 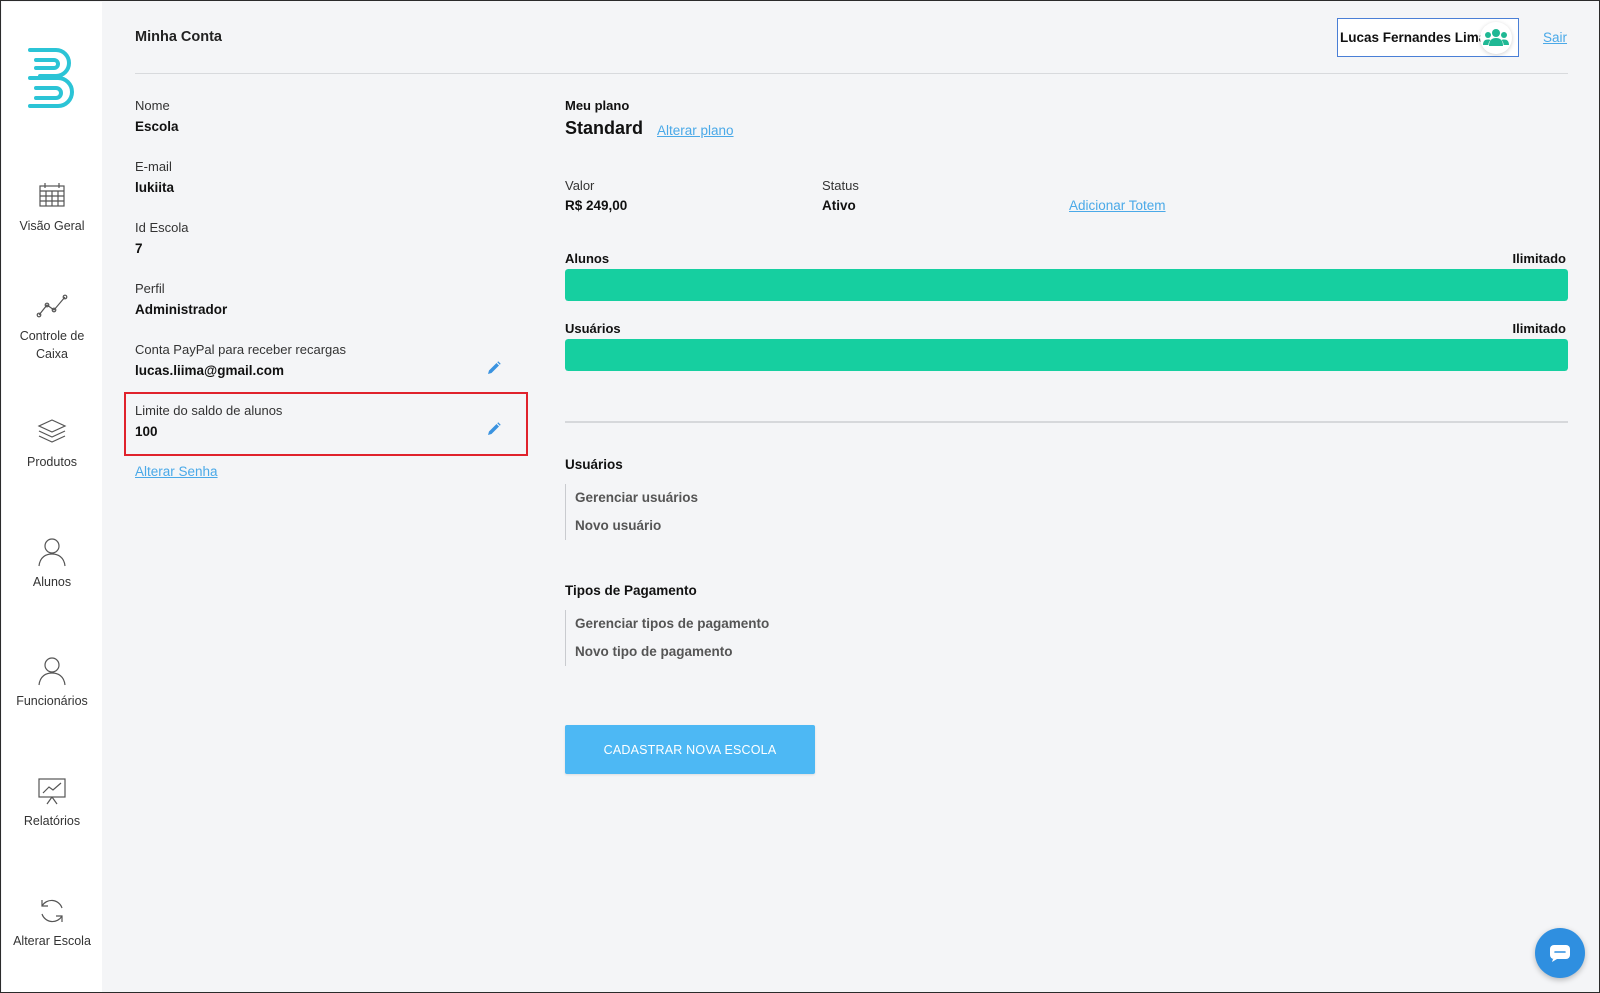 I want to click on status-label: Status, so click(x=840, y=185).